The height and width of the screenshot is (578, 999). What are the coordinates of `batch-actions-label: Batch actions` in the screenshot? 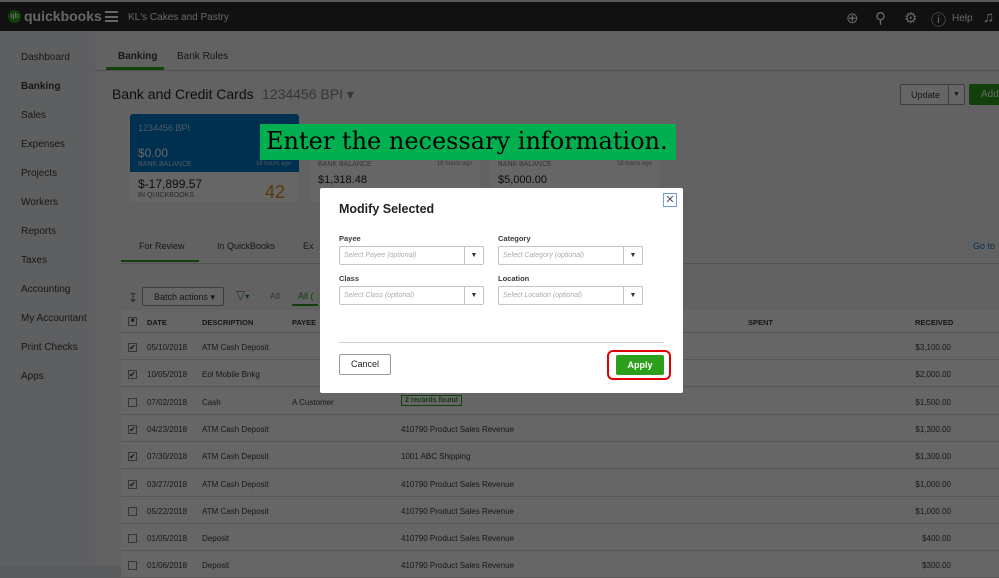 It's located at (181, 297).